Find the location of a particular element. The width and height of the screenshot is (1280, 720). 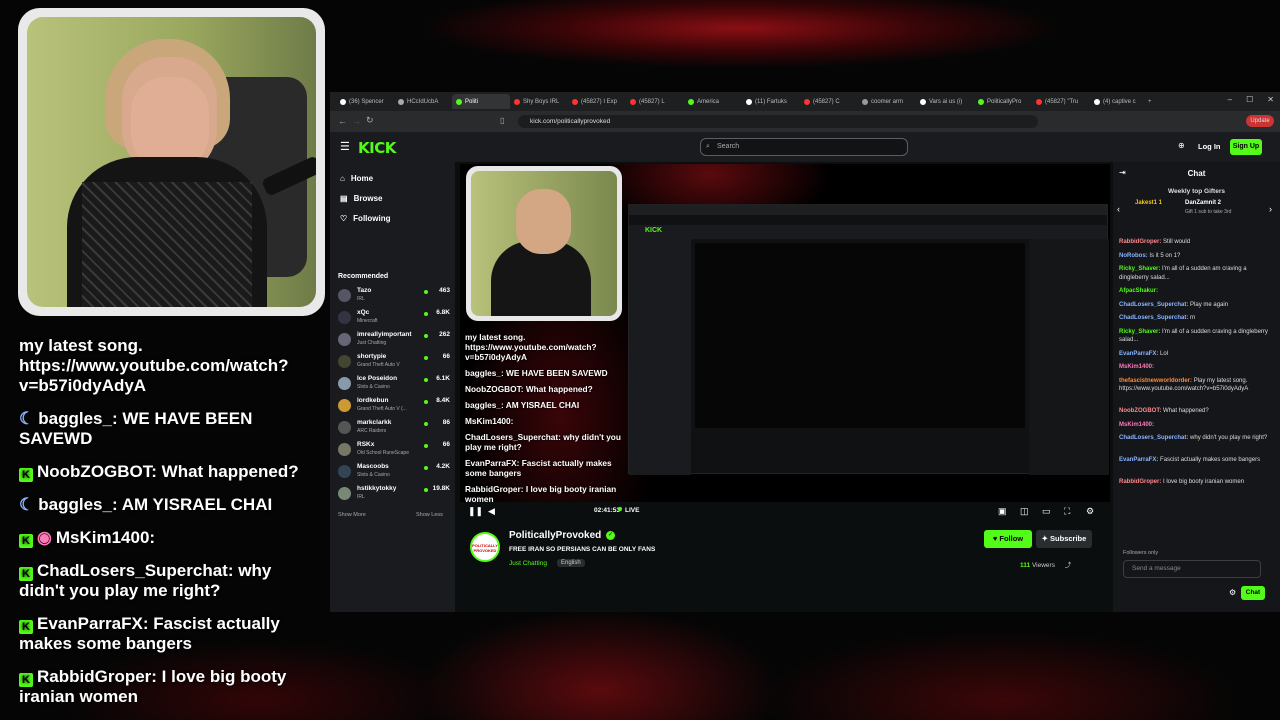

chat-username: NoobZOGBOT: is located at coordinates (1141, 411).